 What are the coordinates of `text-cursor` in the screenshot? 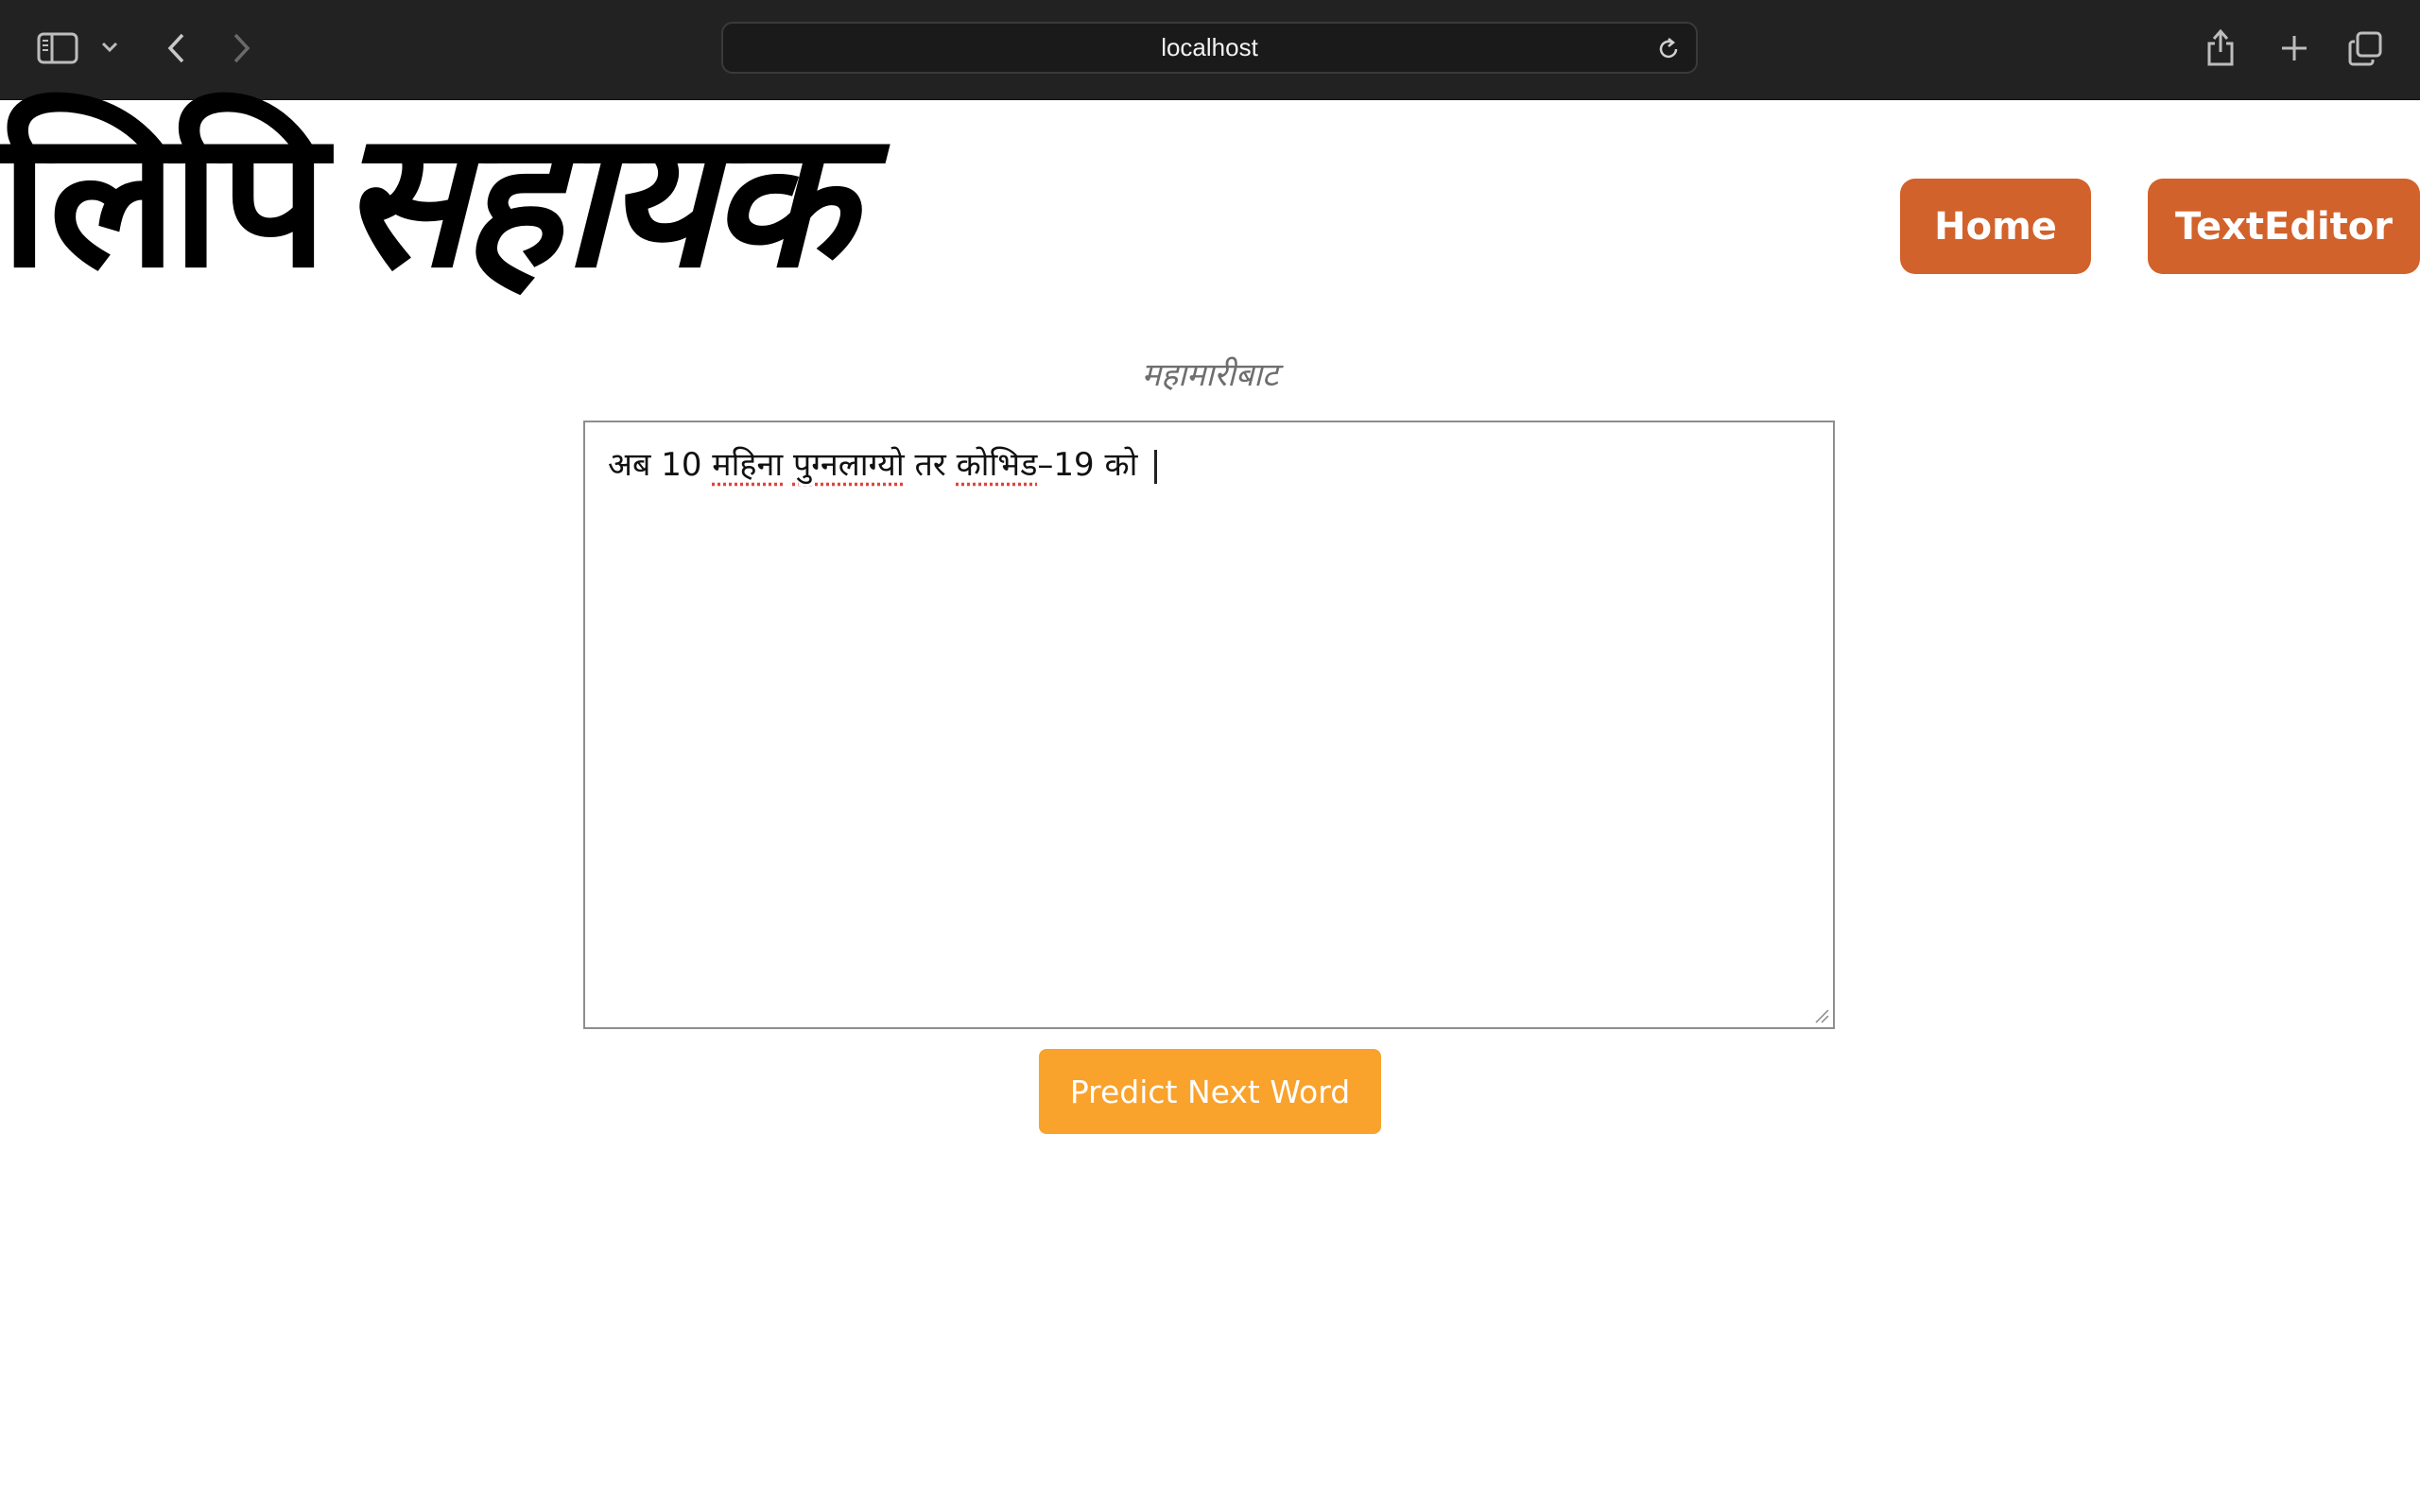 It's located at (1156, 466).